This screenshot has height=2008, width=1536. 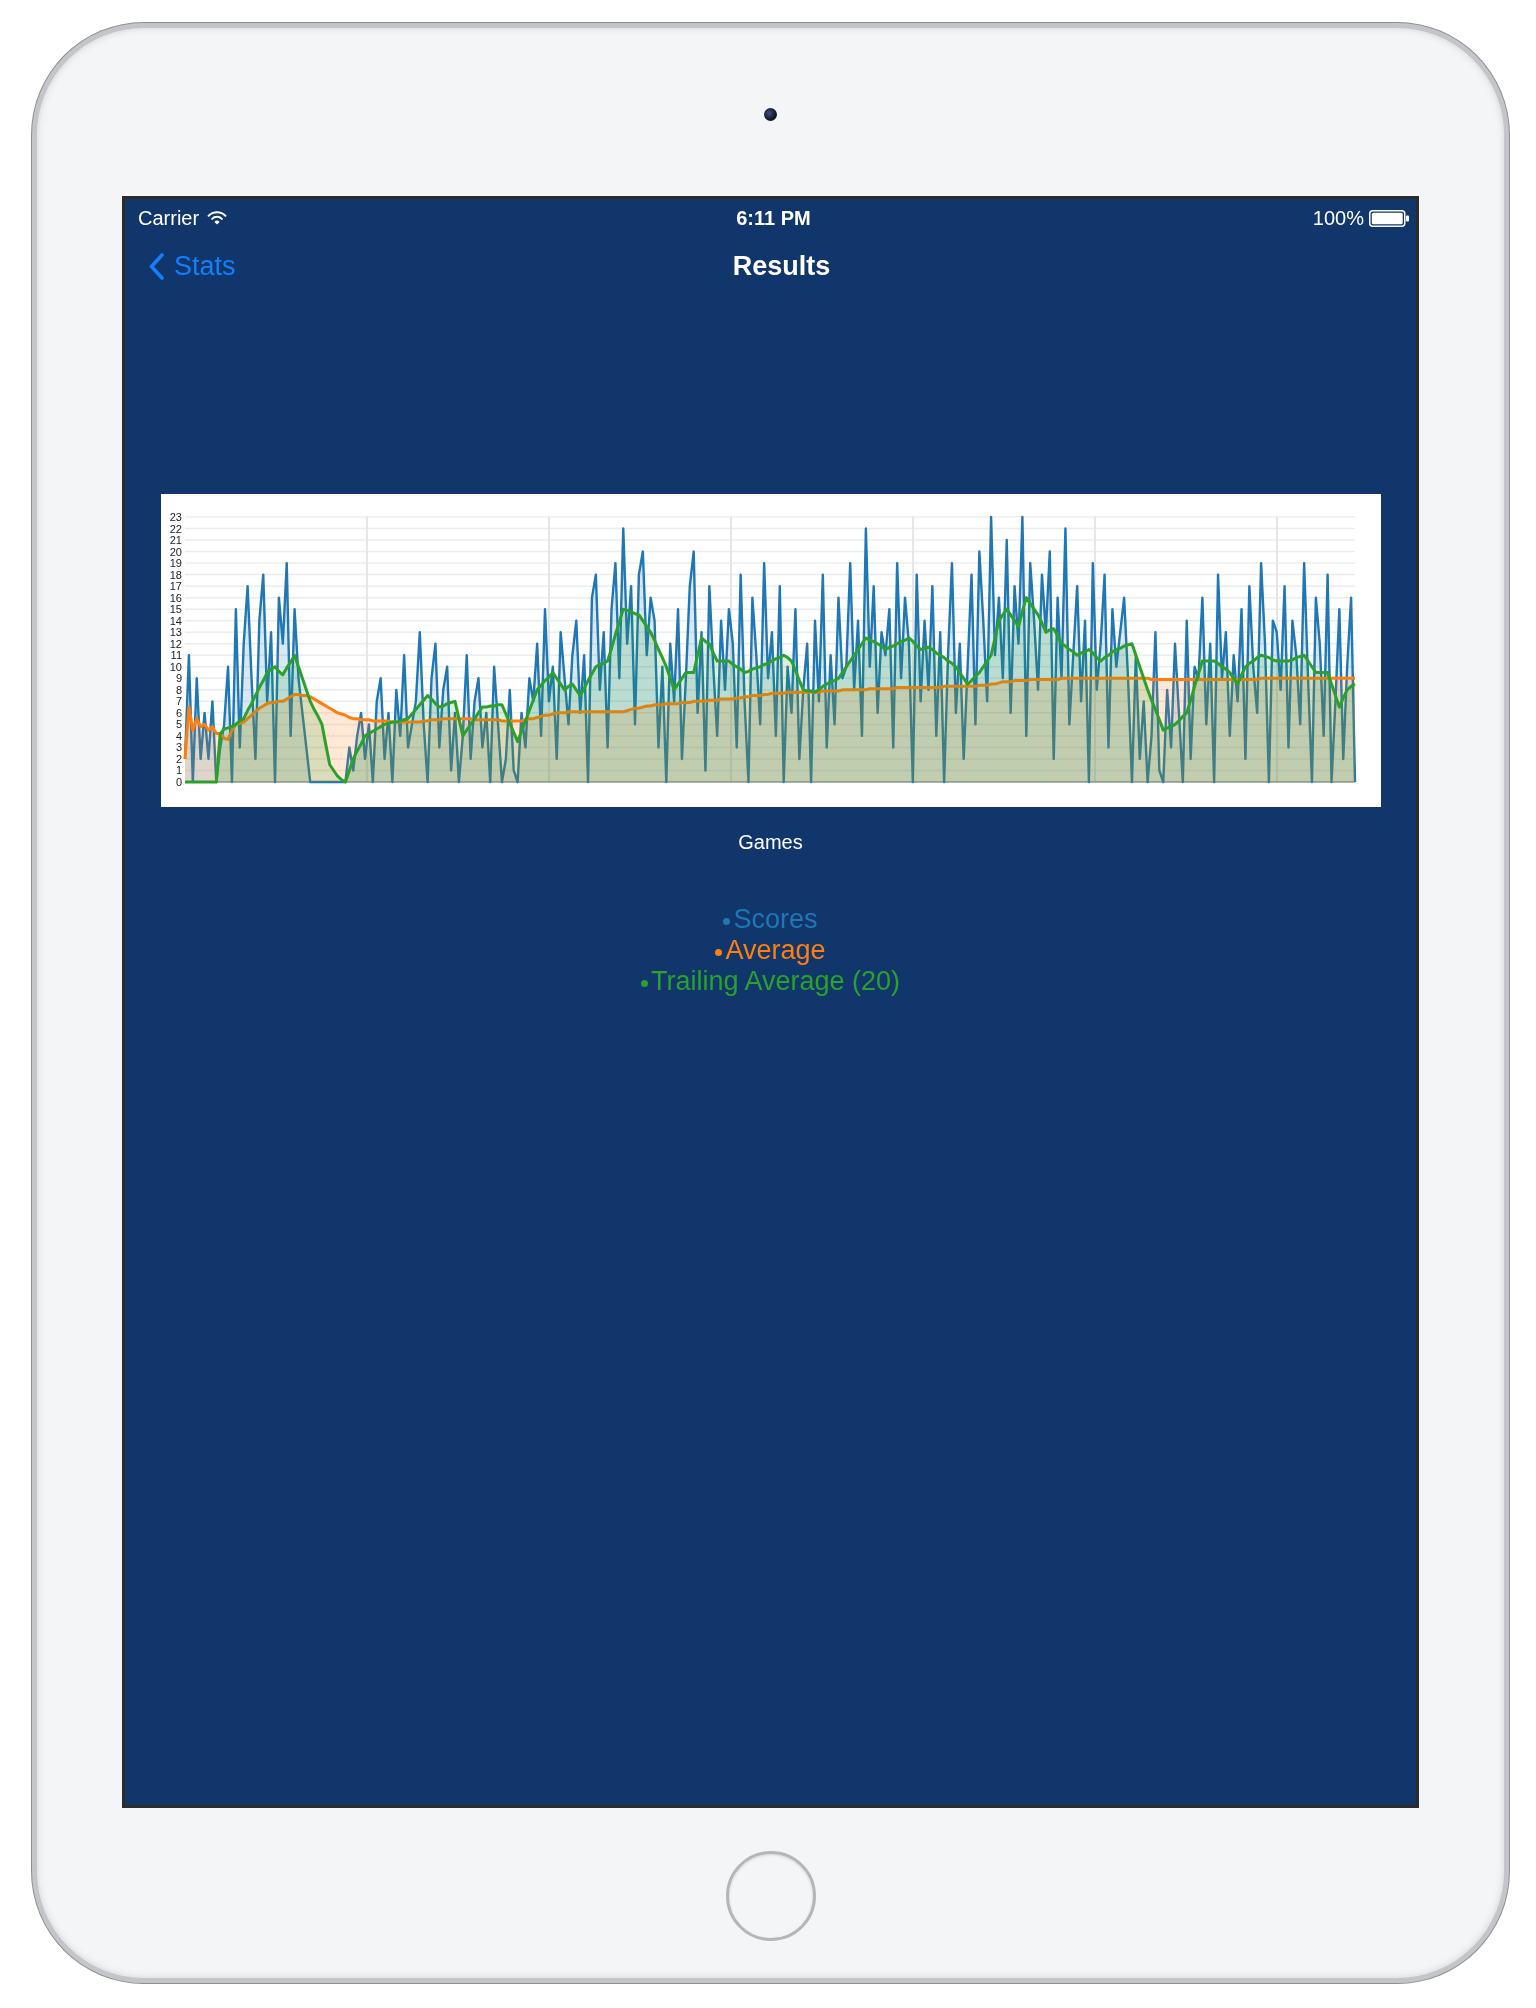 I want to click on axis-label: 20, so click(x=175, y=551).